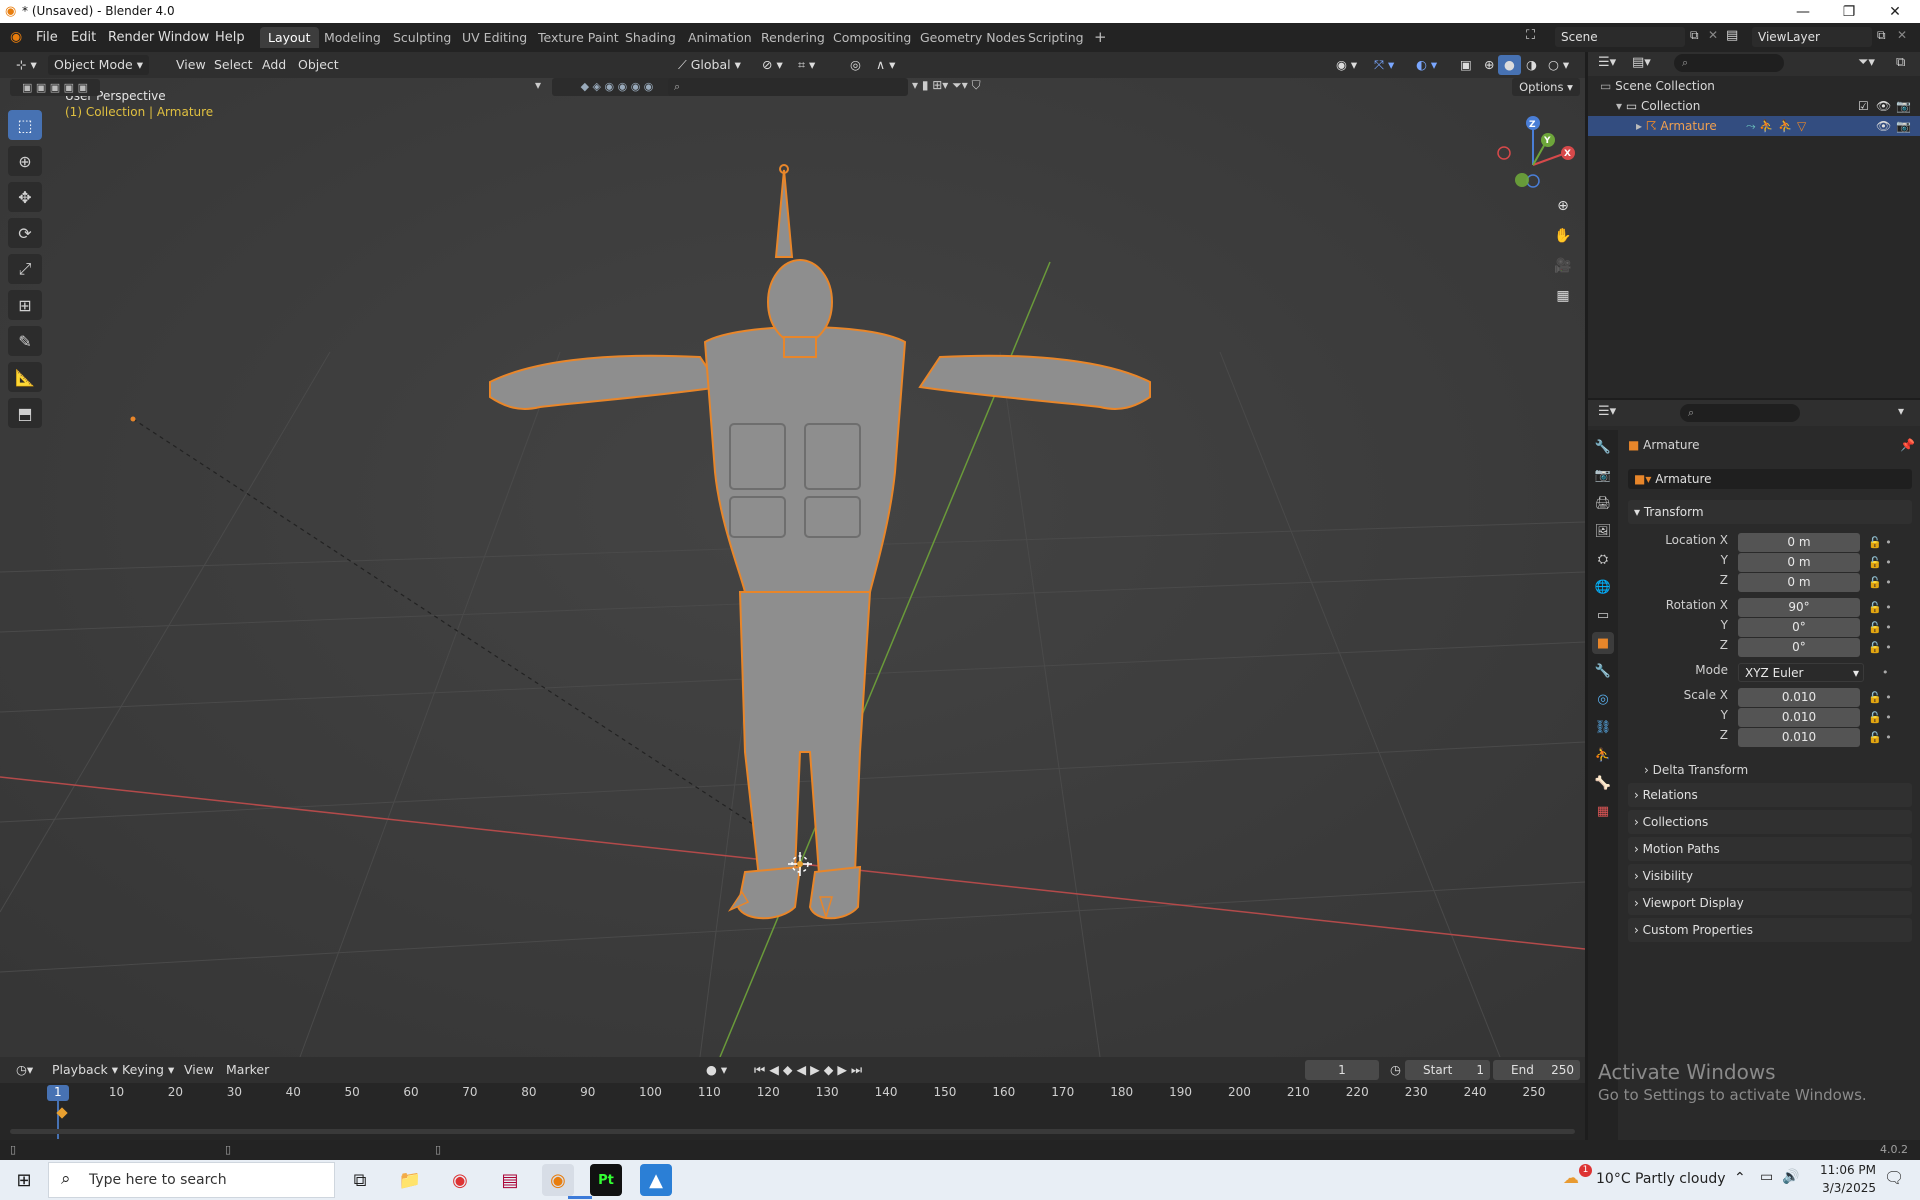 The height and width of the screenshot is (1200, 1920). Describe the element at coordinates (1620, 37) in the screenshot. I see `scene-field: Scene` at that location.